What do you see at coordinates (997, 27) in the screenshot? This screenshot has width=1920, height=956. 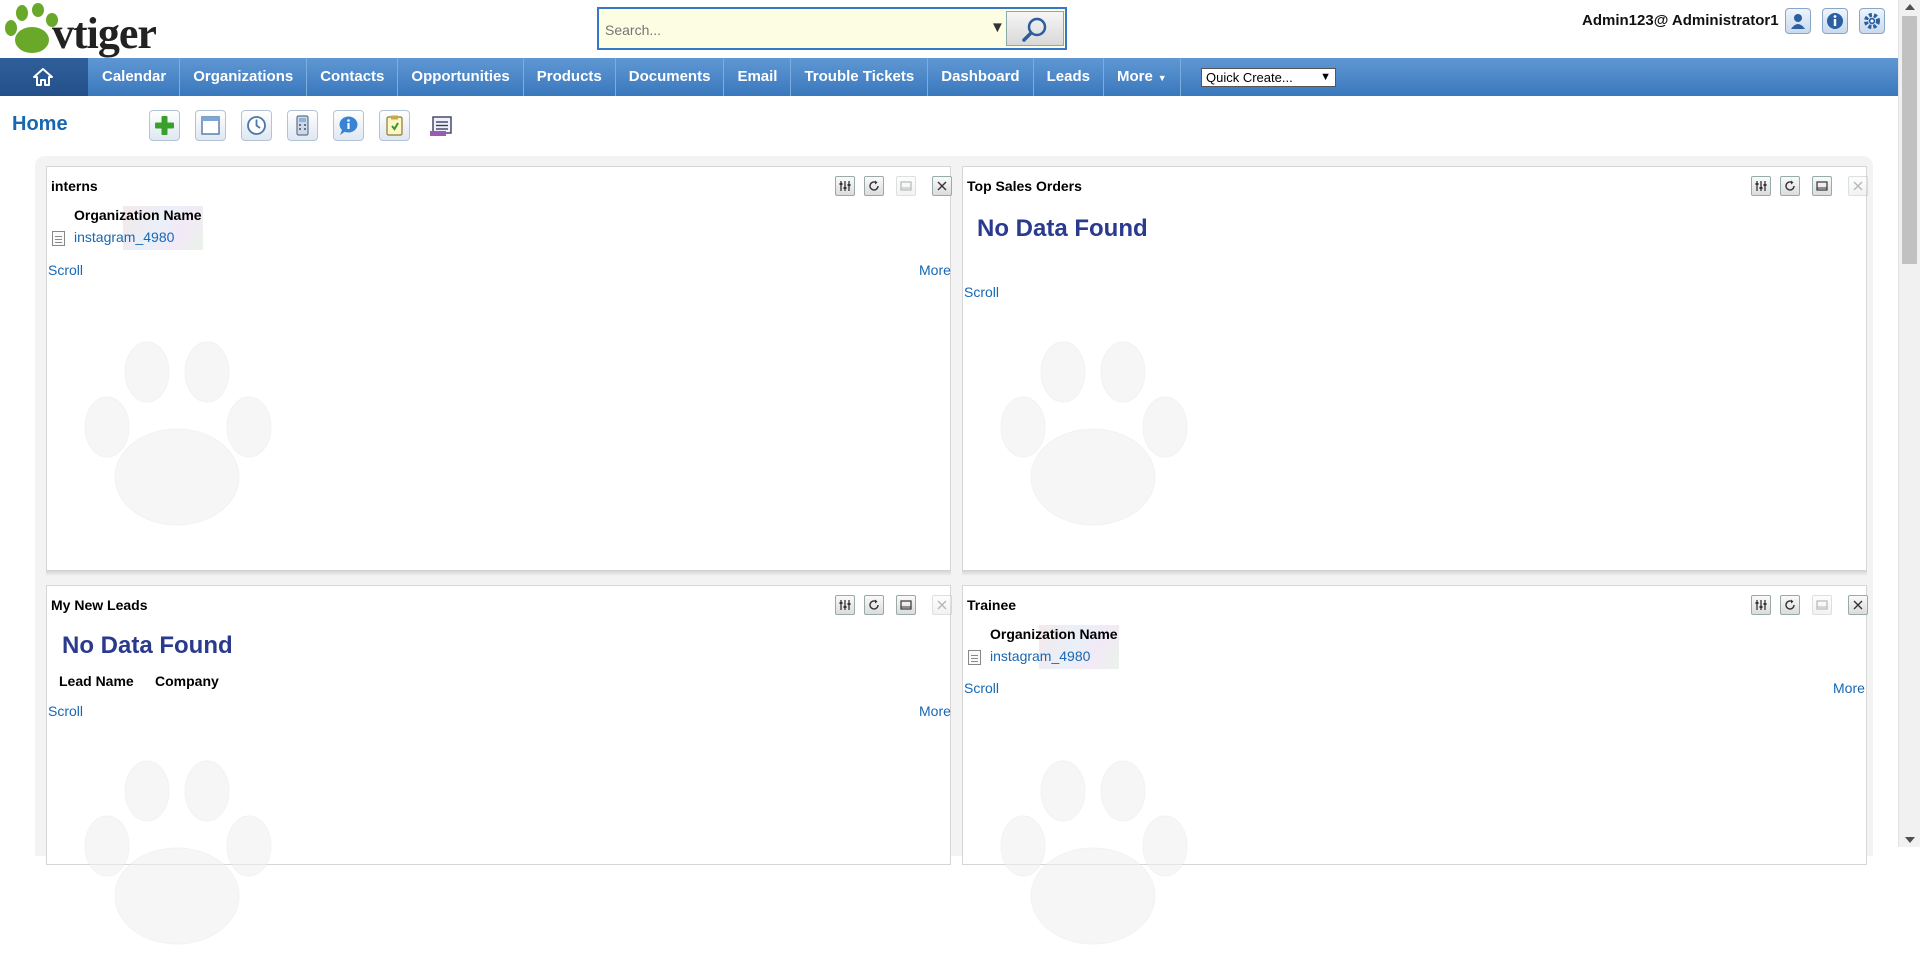 I see `search-dropdown-icon: ▼` at bounding box center [997, 27].